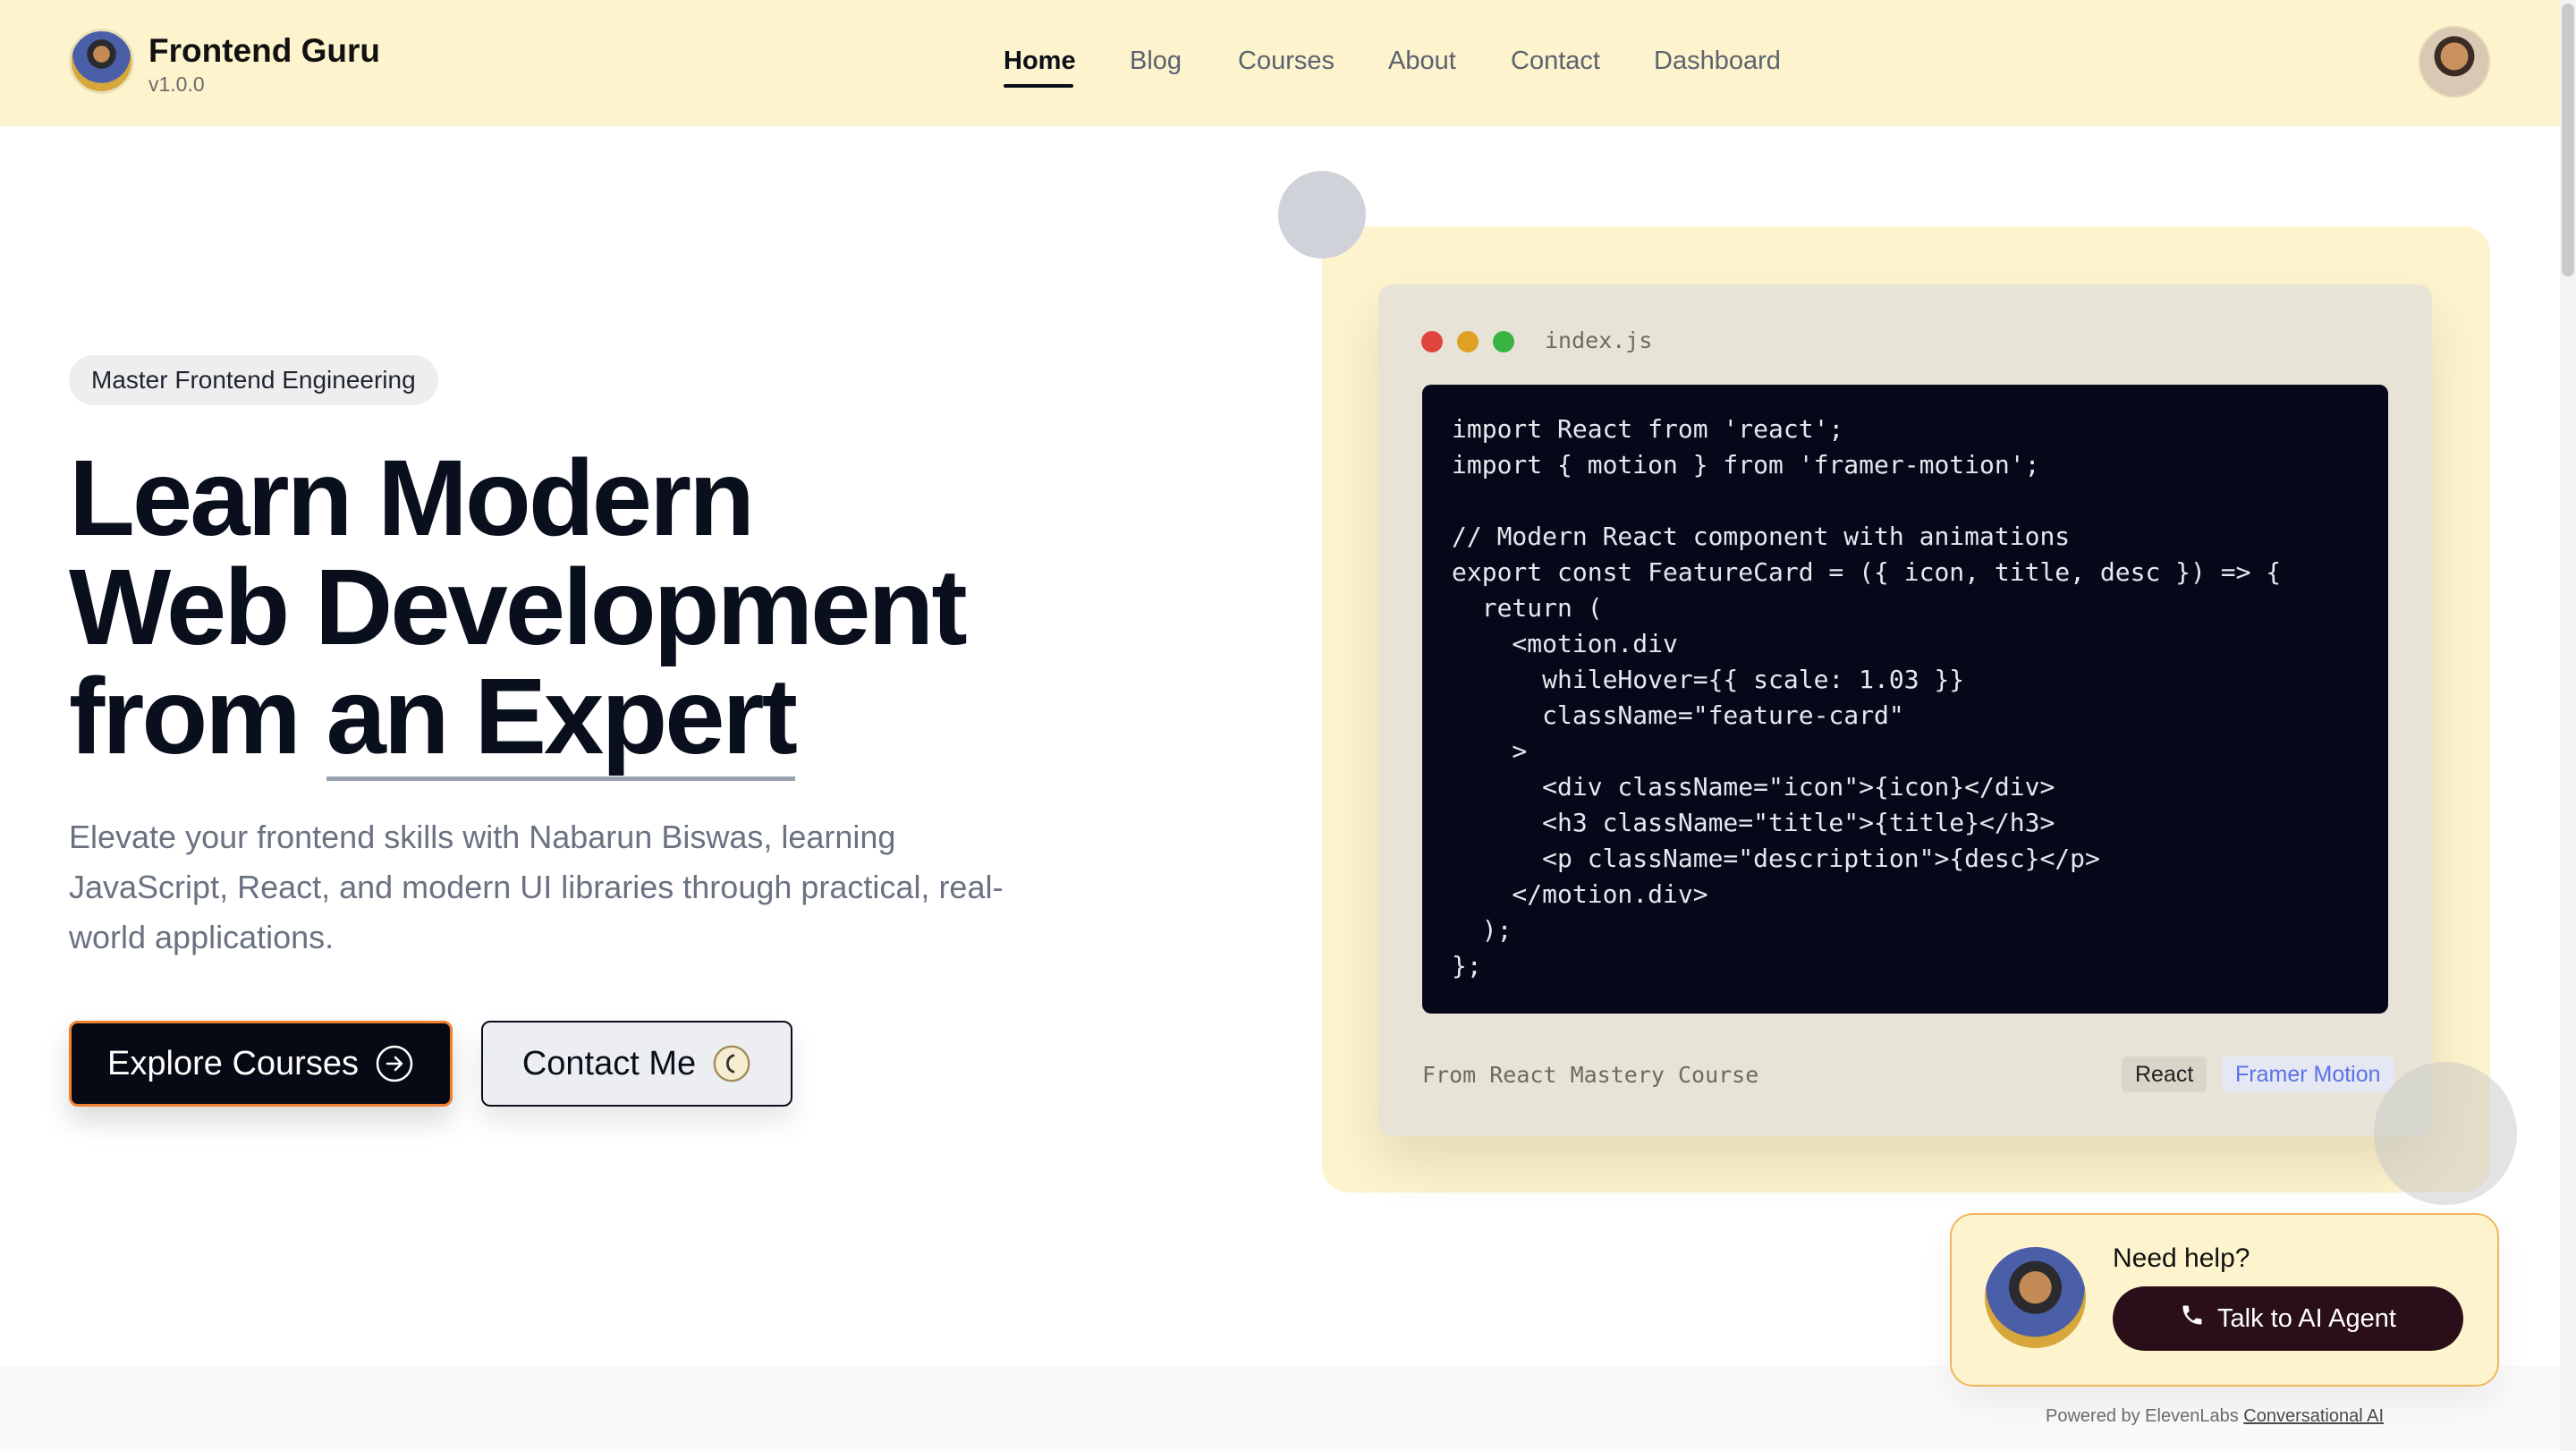 The width and height of the screenshot is (2576, 1451). I want to click on explore-courses-label: Explore Courses, so click(233, 1063).